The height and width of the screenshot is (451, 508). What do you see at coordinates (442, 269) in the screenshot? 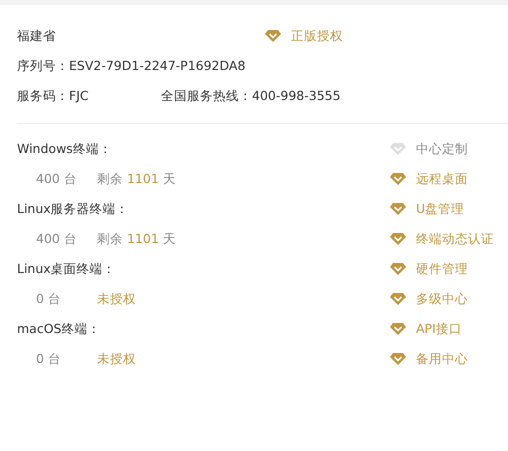
I see `feature-label: 硬件管理` at bounding box center [442, 269].